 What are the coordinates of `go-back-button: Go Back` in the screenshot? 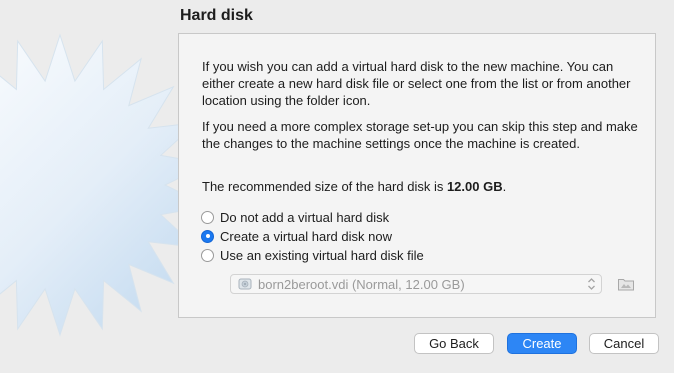 It's located at (454, 343).